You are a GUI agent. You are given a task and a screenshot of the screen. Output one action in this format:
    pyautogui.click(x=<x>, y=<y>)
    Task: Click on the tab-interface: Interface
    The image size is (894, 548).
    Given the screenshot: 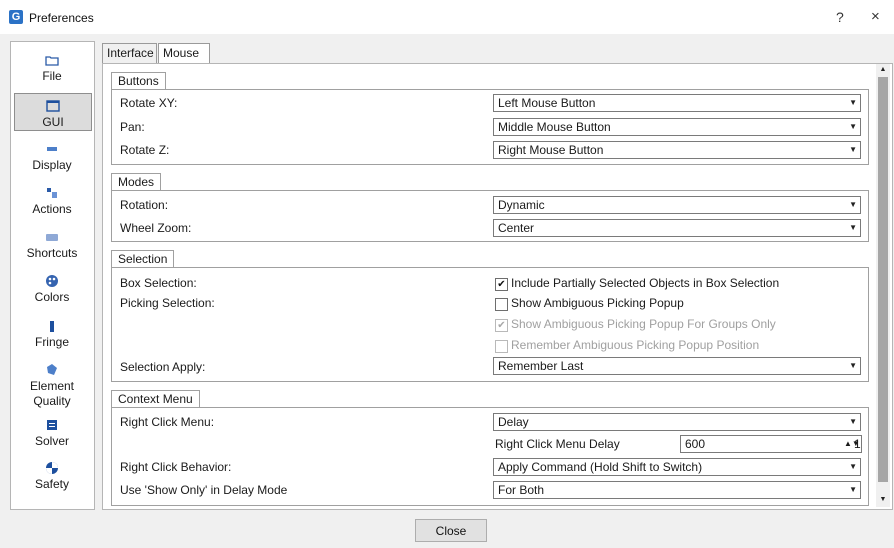 What is the action you would take?
    pyautogui.click(x=129, y=53)
    